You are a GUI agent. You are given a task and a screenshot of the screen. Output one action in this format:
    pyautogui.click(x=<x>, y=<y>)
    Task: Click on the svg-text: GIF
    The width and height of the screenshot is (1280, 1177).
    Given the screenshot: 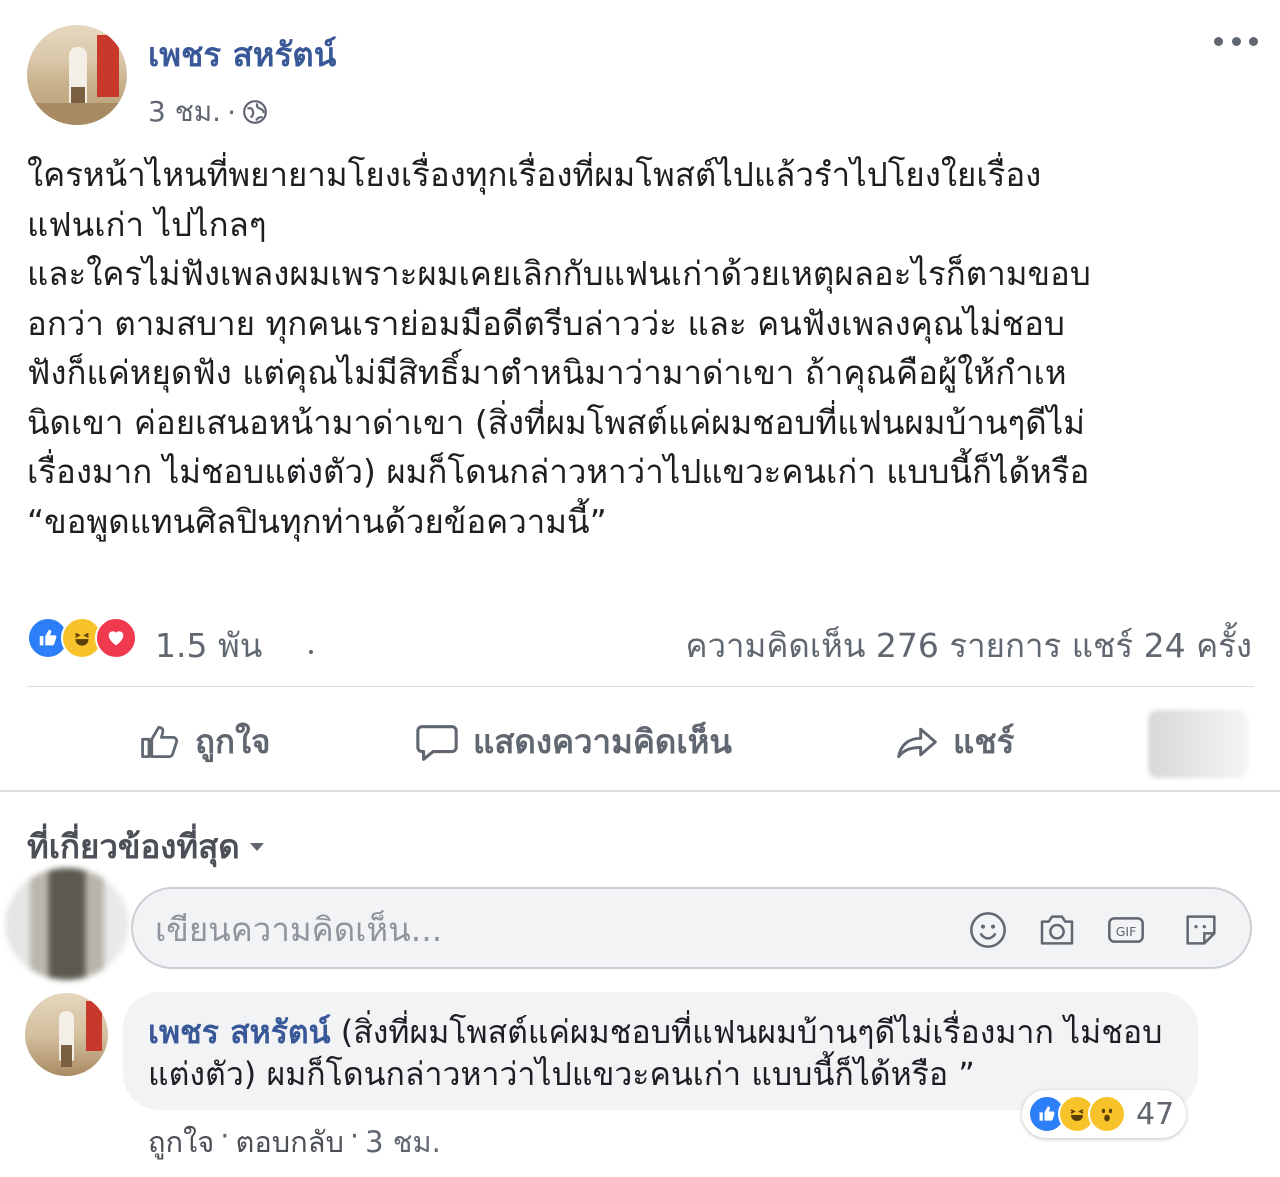 What is the action you would take?
    pyautogui.click(x=1126, y=931)
    